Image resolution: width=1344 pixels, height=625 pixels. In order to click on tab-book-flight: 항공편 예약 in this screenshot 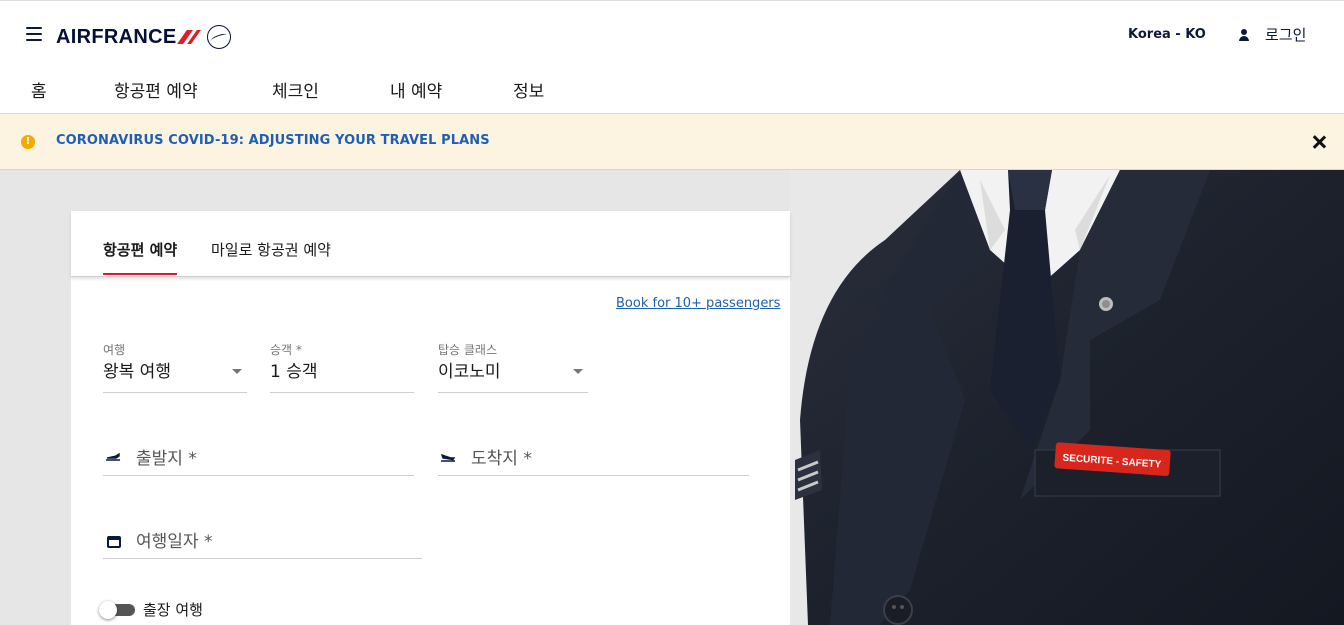, I will do `click(140, 257)`.